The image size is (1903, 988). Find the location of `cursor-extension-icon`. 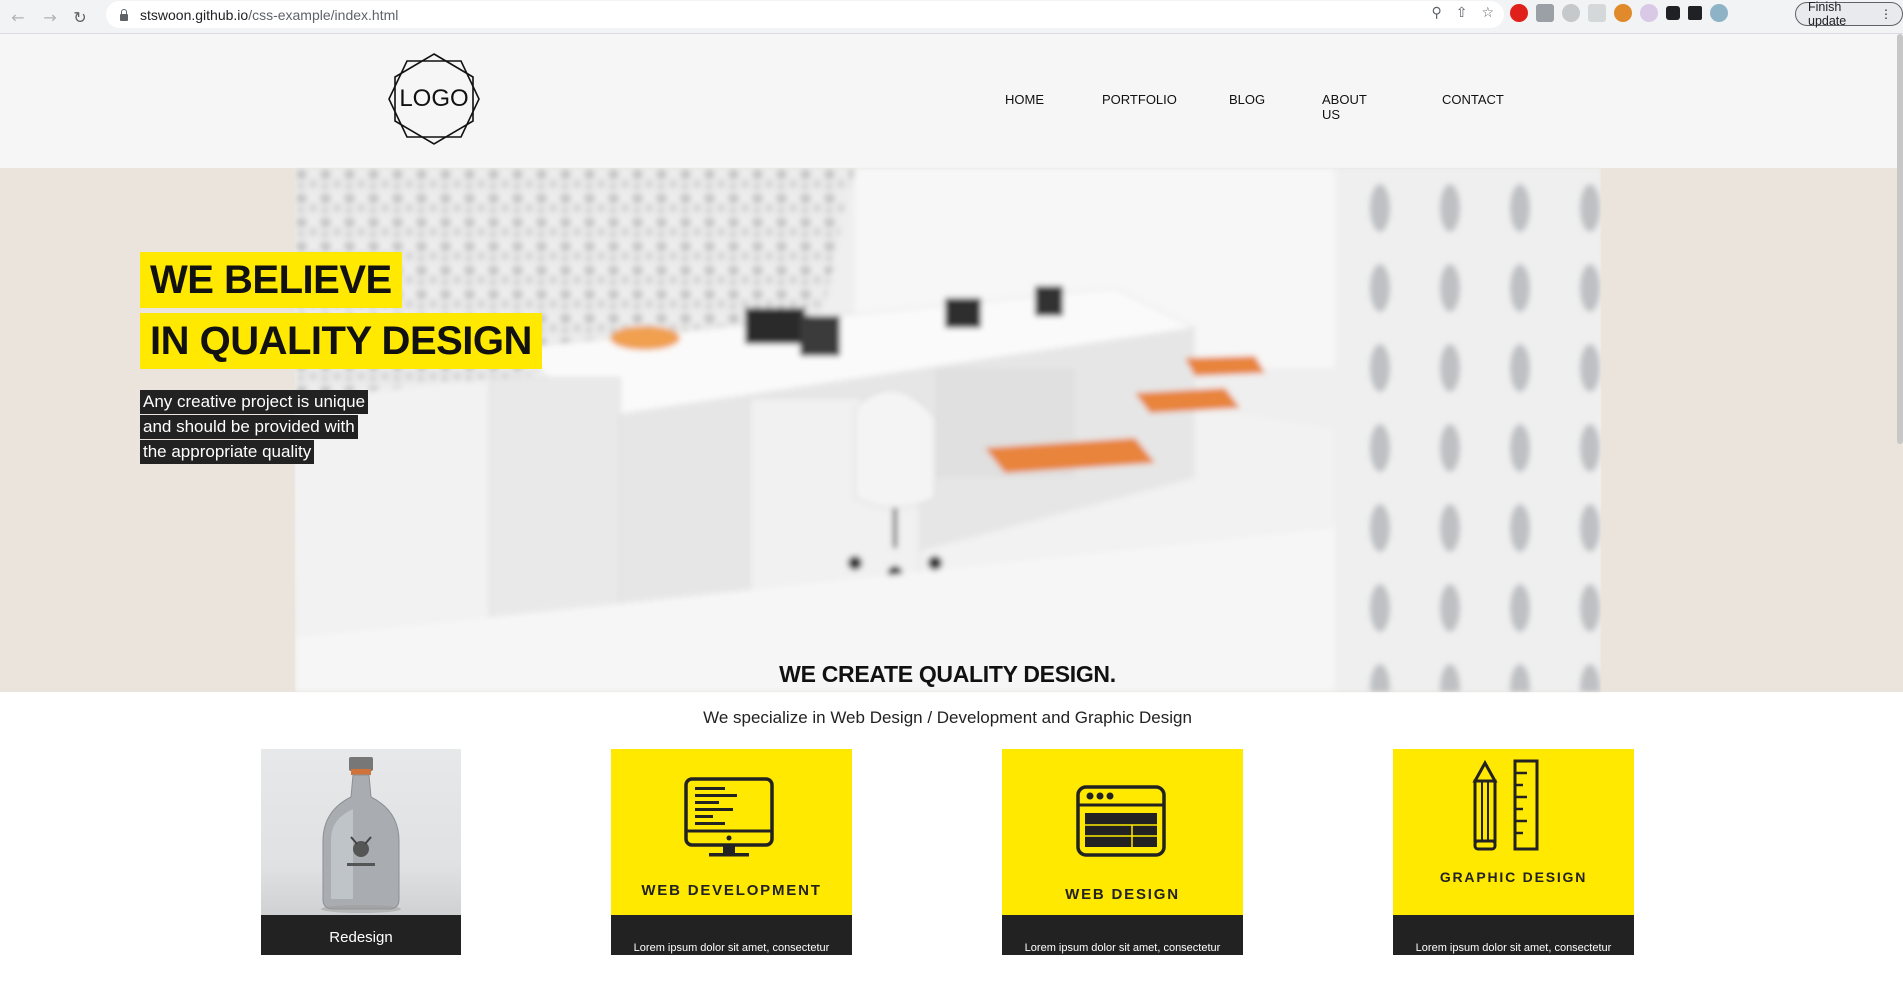

cursor-extension-icon is located at coordinates (1571, 13).